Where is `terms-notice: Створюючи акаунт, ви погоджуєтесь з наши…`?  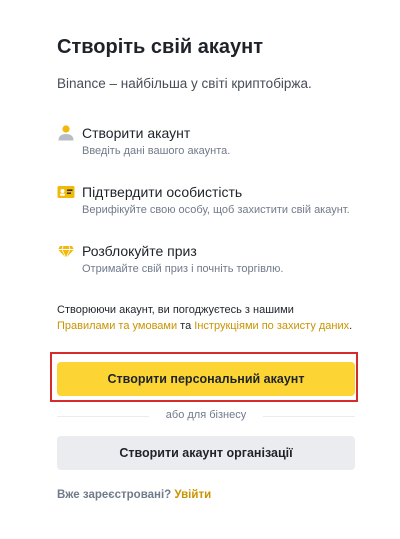 terms-notice: Створюючи акаунт, ви погоджуєтесь з наши… is located at coordinates (206, 318).